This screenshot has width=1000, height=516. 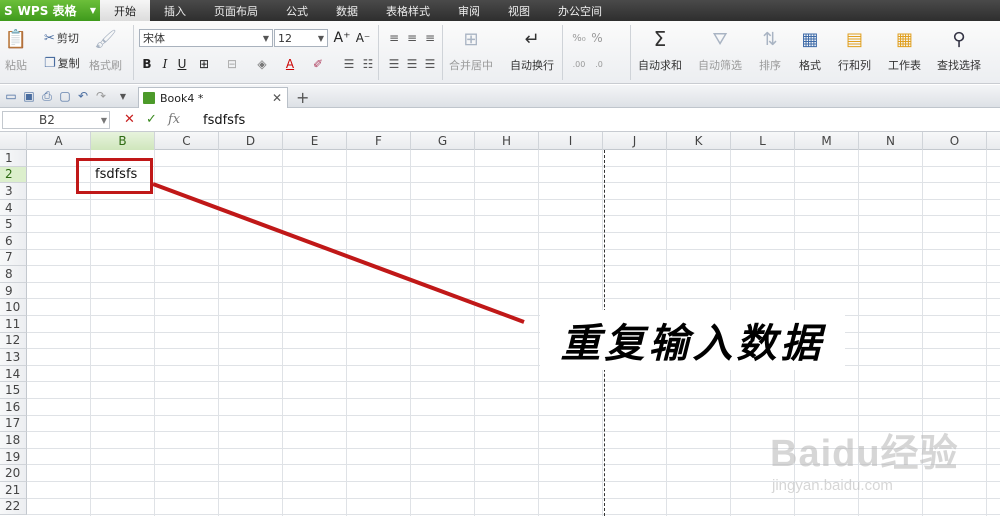 What do you see at coordinates (206, 38) in the screenshot?
I see `font-name-select: 宋体 ▼` at bounding box center [206, 38].